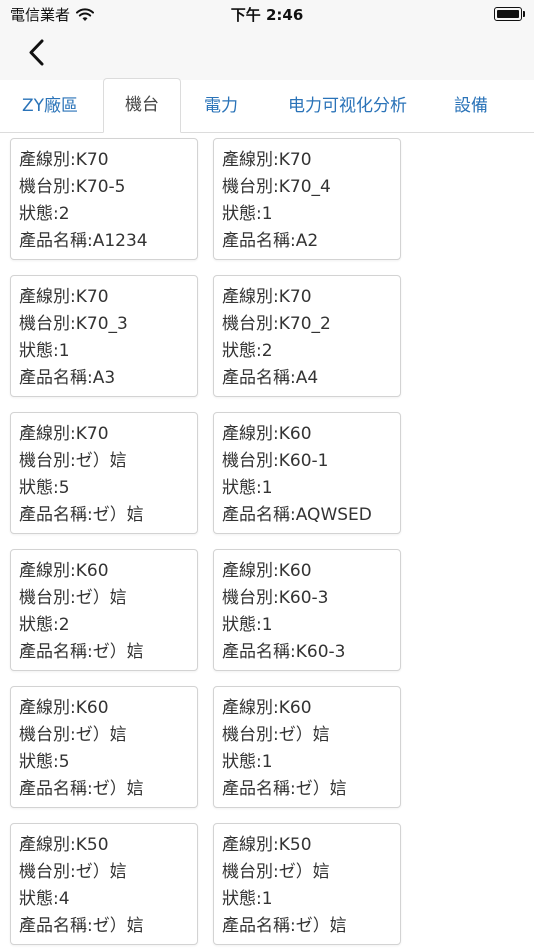 The image size is (534, 950). What do you see at coordinates (270, 378) in the screenshot?
I see `product-field: 產品名稱:A4` at bounding box center [270, 378].